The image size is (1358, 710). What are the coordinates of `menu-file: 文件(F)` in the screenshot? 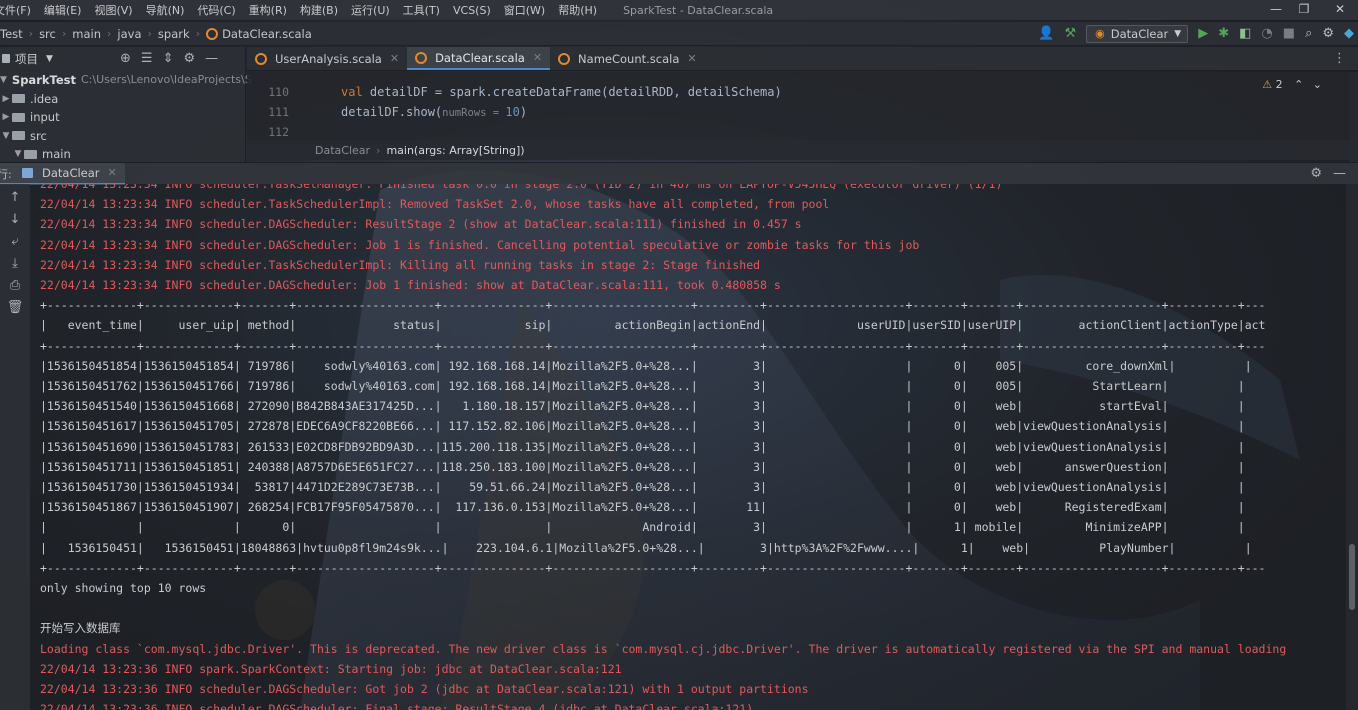 It's located at (18, 10).